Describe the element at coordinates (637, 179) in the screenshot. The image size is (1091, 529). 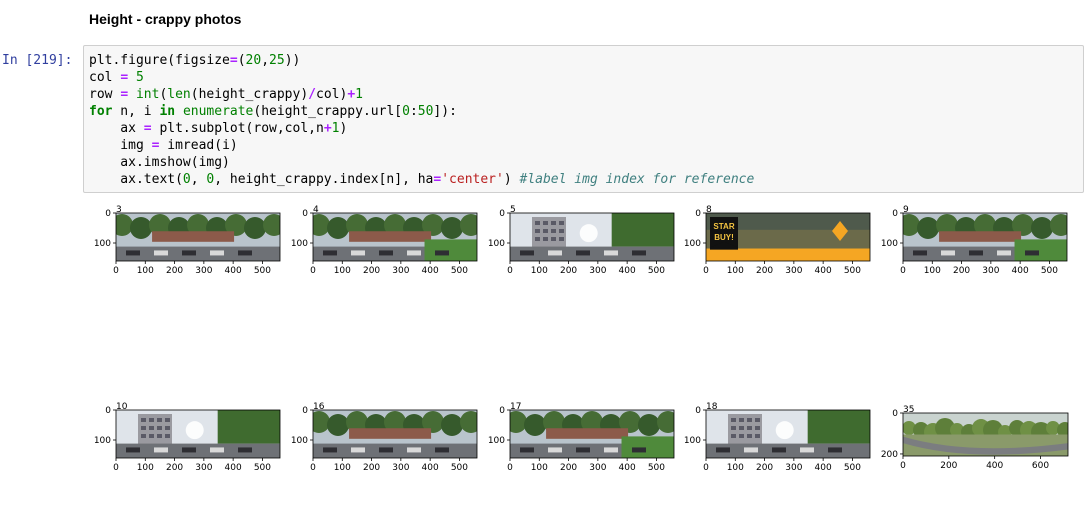
I see `code-token: #label img index for reference` at that location.